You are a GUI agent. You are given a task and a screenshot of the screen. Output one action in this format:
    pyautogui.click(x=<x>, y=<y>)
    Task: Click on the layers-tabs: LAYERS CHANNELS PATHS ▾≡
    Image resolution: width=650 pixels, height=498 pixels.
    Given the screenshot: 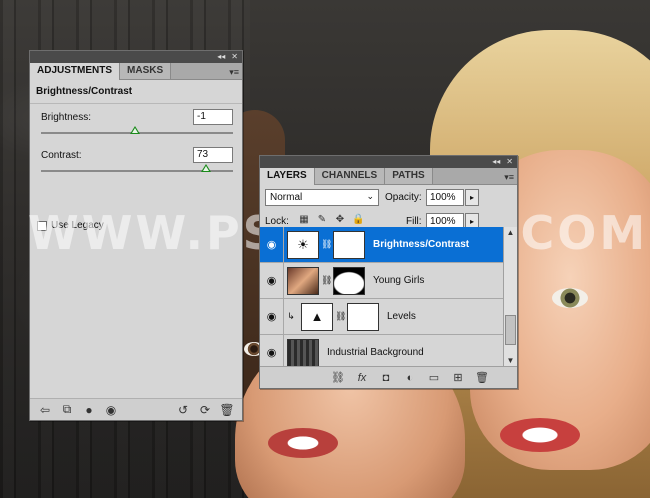 What is the action you would take?
    pyautogui.click(x=388, y=176)
    